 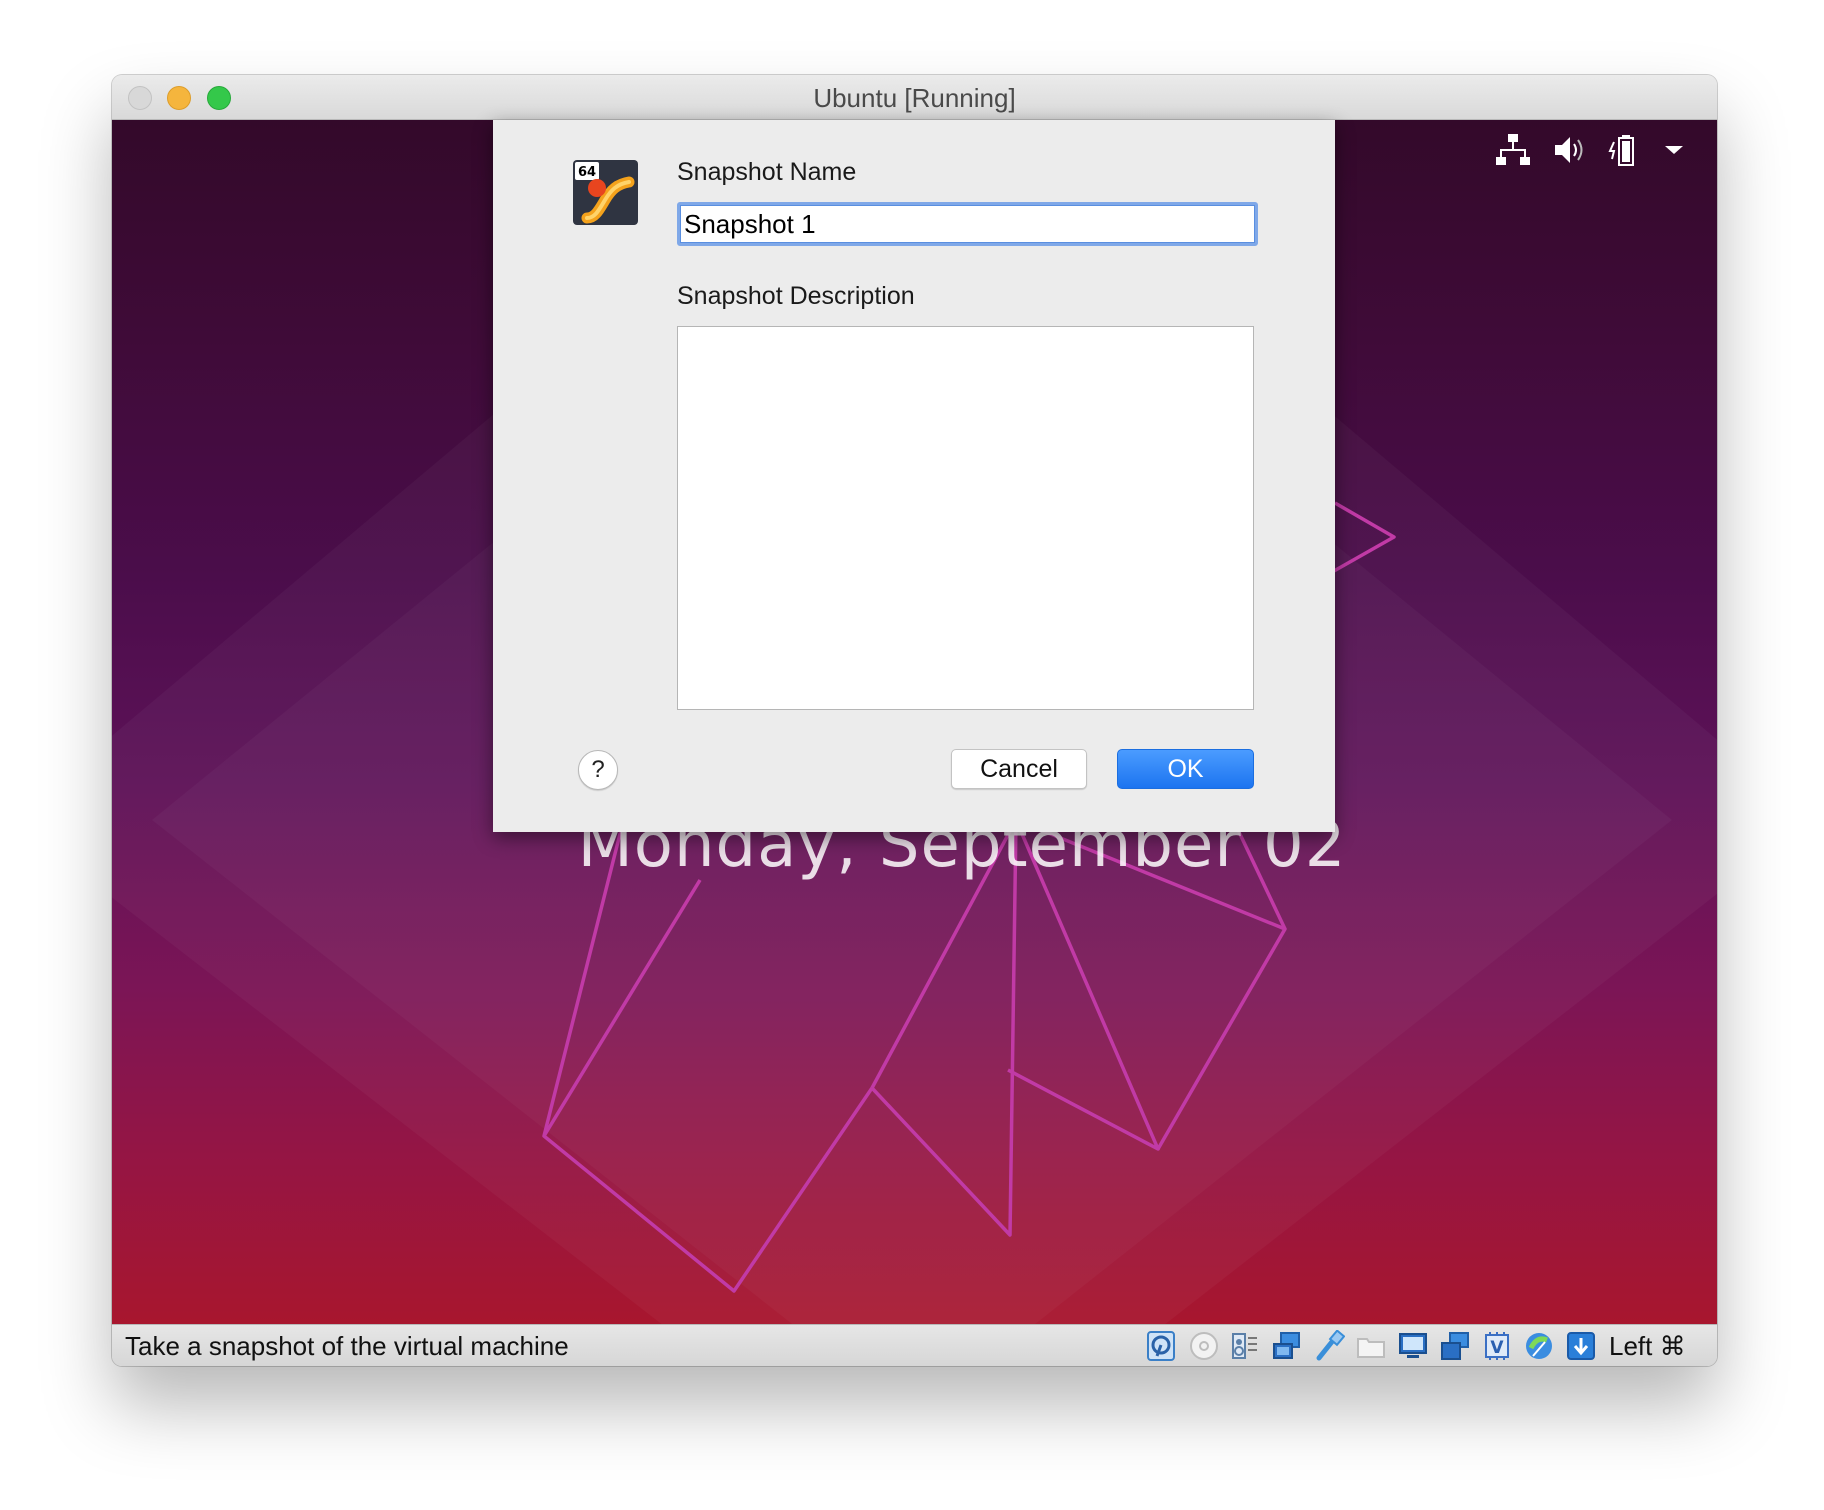 I want to click on status-bar: Take a snapshot of the virtual machine V, so click(x=914, y=1345).